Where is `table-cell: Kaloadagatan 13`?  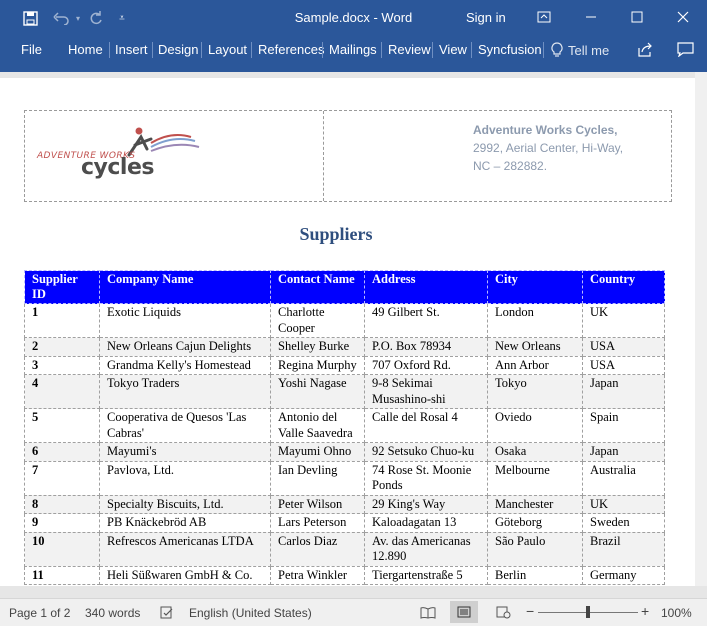
table-cell: Kaloadagatan 13 is located at coordinates (426, 523).